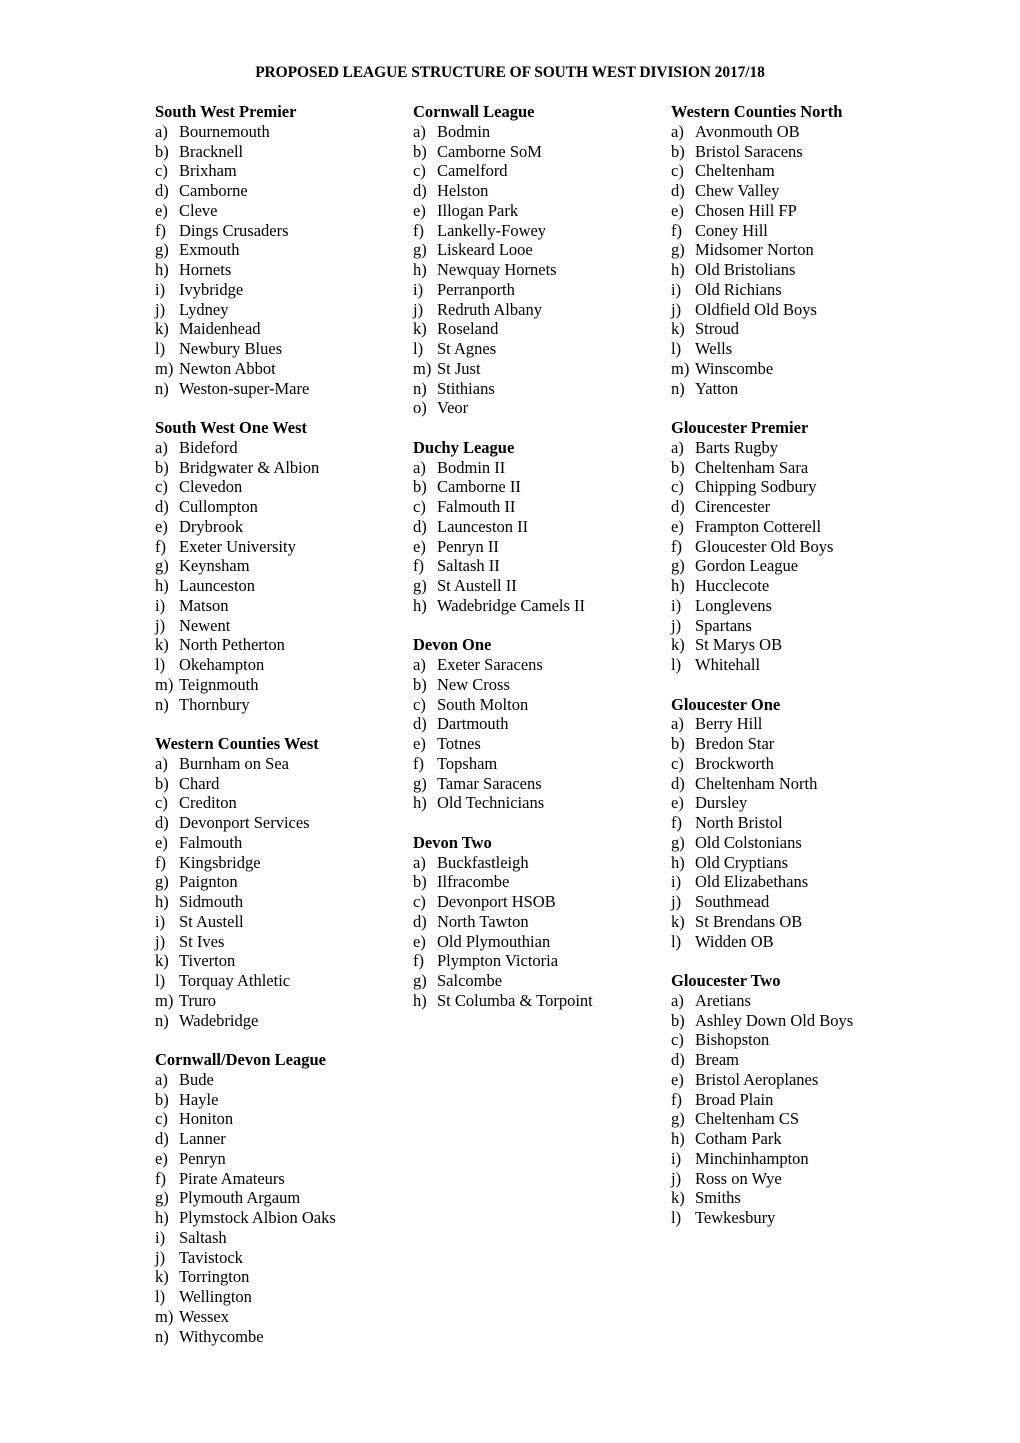 The image size is (1020, 1443). Describe the element at coordinates (160, 605) in the screenshot. I see `team-letter: i)` at that location.